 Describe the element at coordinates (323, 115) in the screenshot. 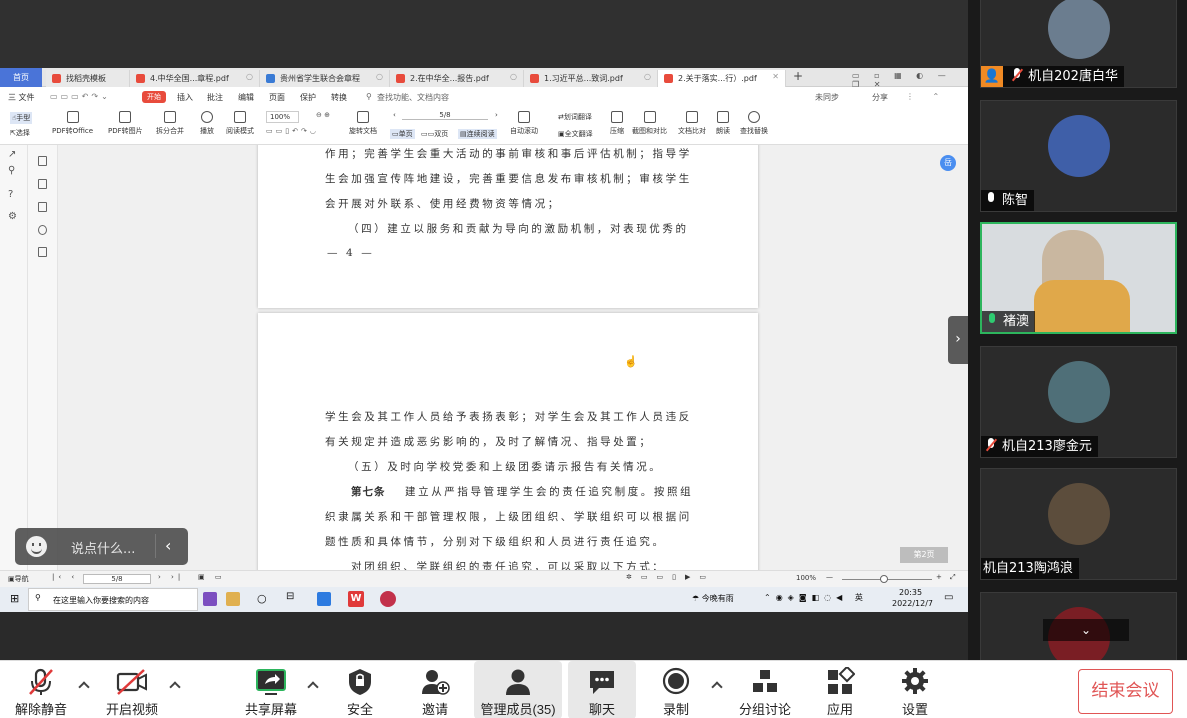

I see `zoom-icons: ⊖ ⊕` at that location.